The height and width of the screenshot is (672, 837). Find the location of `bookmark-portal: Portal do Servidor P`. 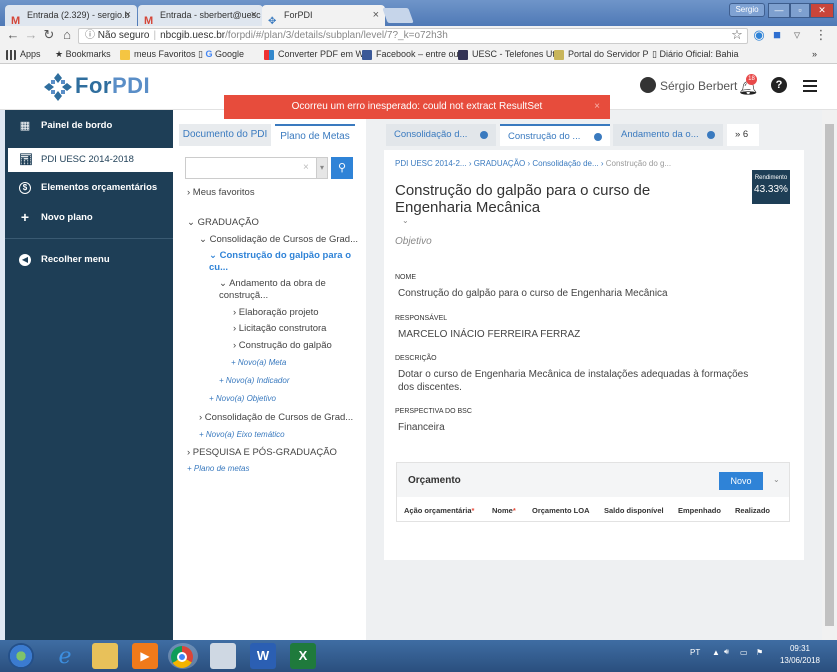

bookmark-portal: Portal do Servidor P is located at coordinates (601, 54).